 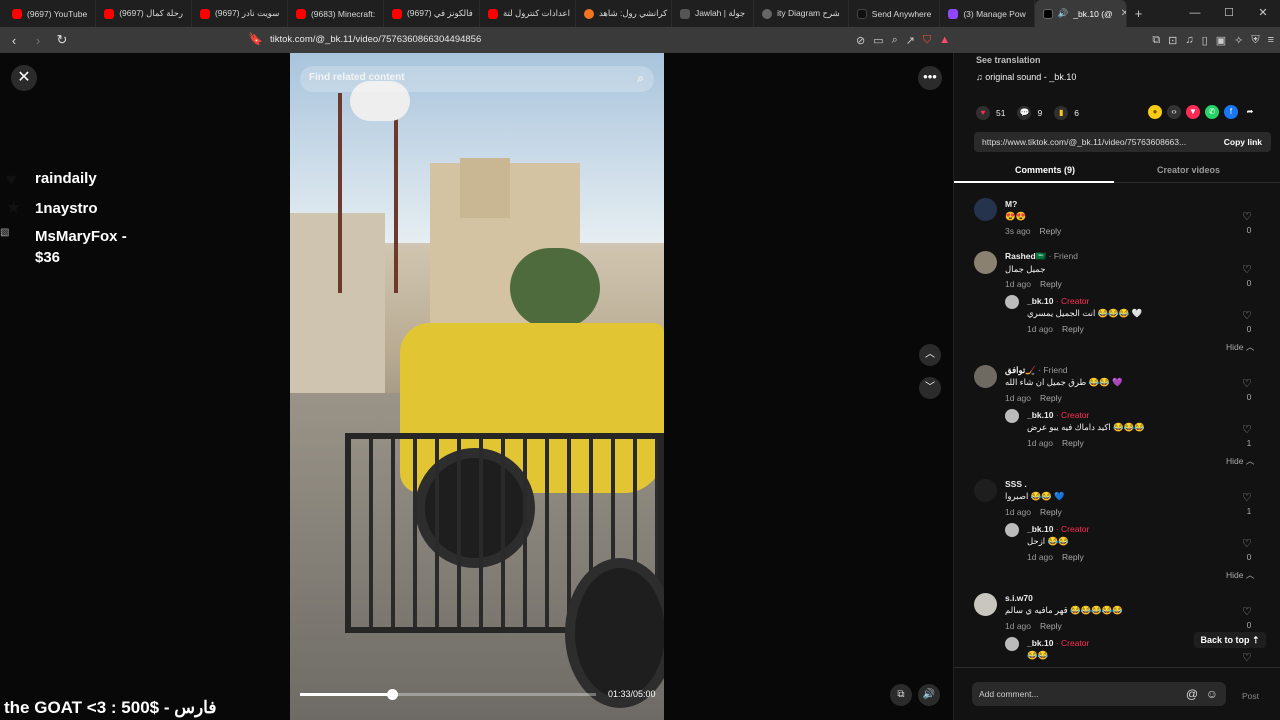 What do you see at coordinates (1172, 40) in the screenshot?
I see `screenshot-icon: ⊡` at bounding box center [1172, 40].